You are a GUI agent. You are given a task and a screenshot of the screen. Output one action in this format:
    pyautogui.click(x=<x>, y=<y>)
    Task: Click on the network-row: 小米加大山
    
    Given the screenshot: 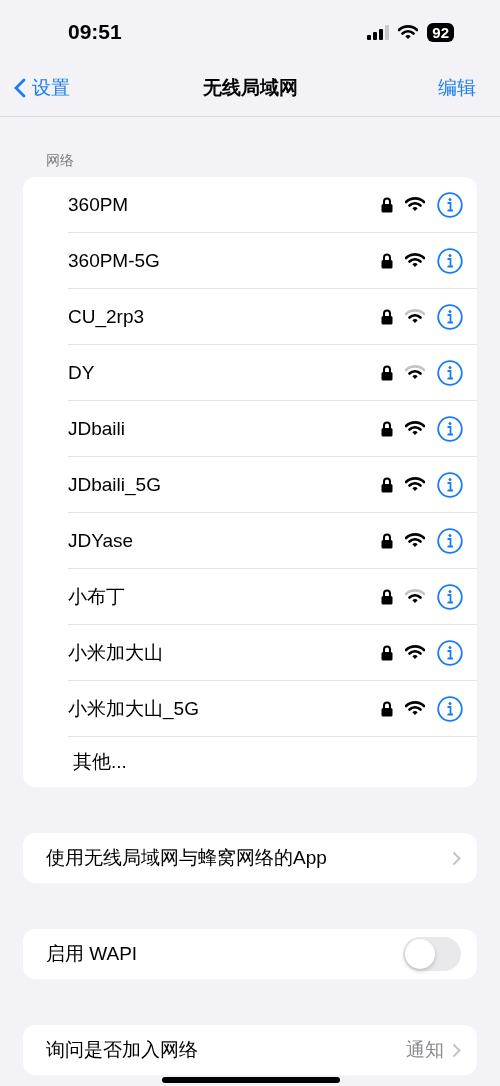 What is the action you would take?
    pyautogui.click(x=272, y=653)
    